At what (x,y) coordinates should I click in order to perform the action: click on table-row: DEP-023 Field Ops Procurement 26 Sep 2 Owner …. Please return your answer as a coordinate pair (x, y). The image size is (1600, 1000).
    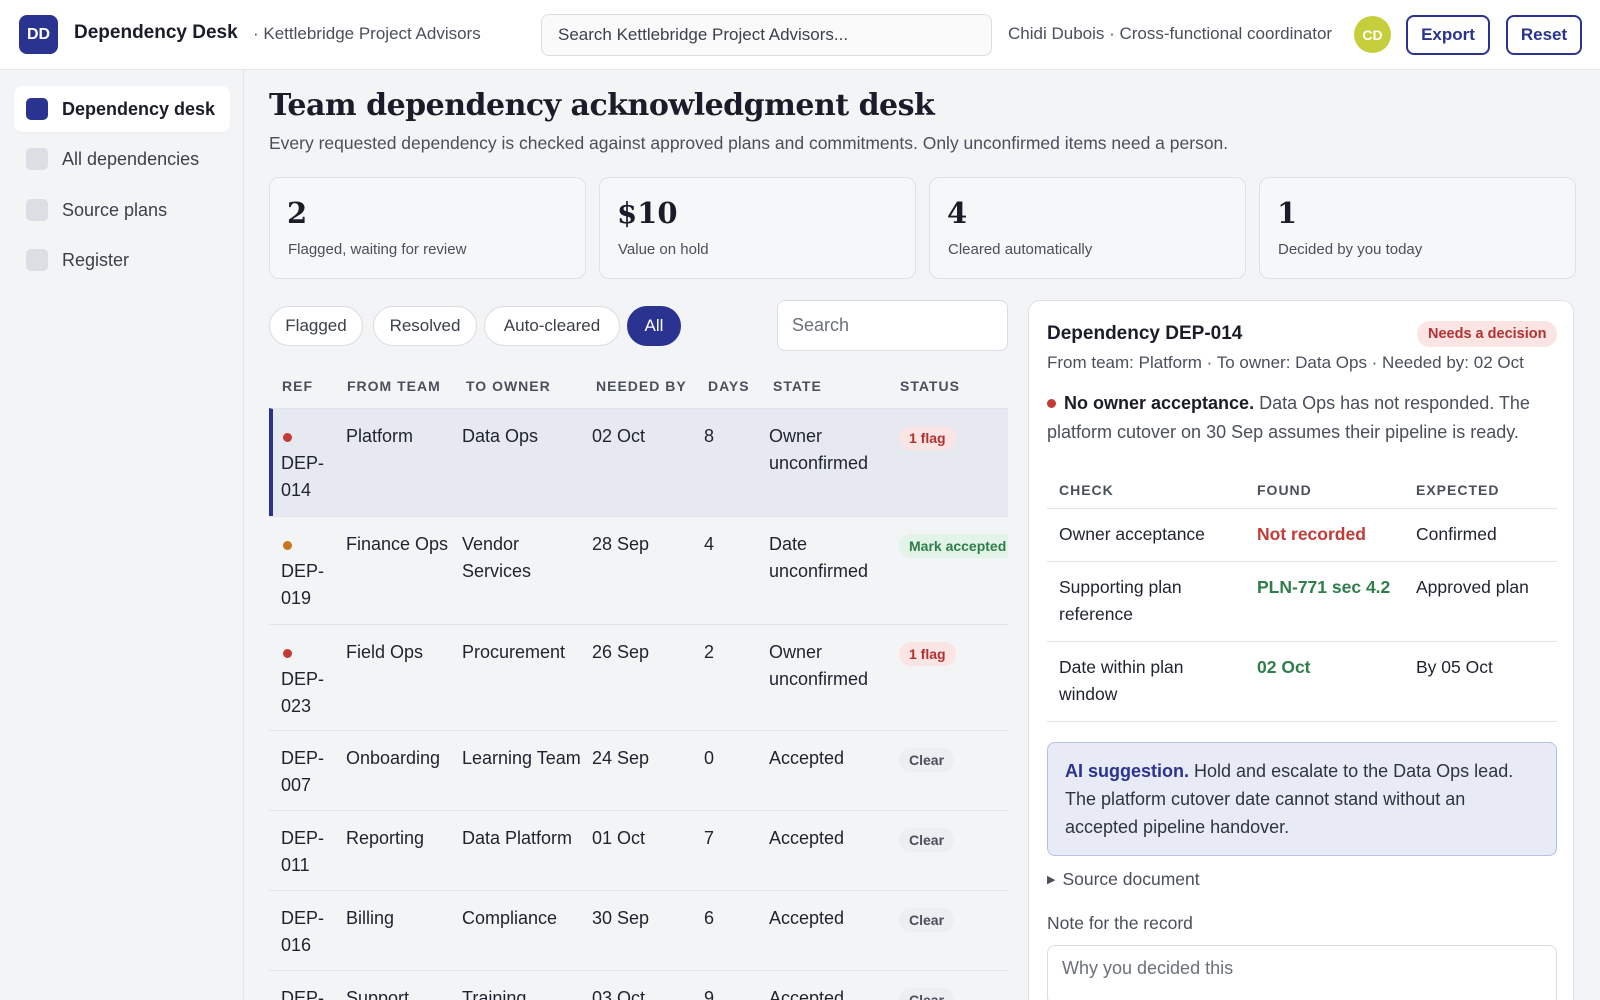
    Looking at the image, I should click on (638, 677).